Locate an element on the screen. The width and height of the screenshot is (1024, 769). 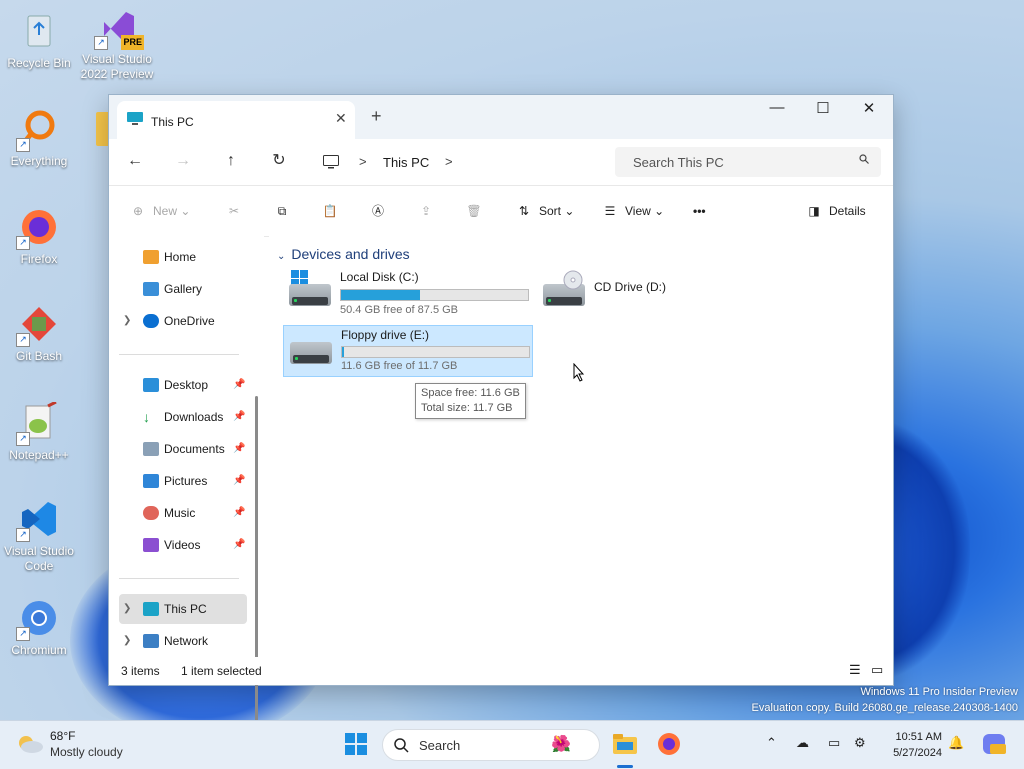
sidebar-item-label: Documents is located at coordinates (194, 449).